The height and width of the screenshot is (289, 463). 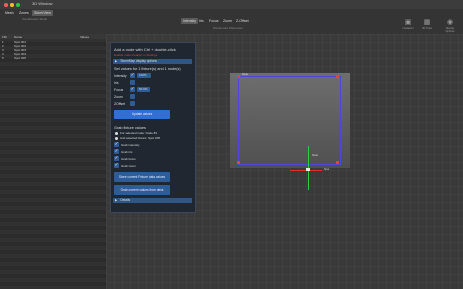 I want to click on details-header: ▶ Details, so click(x=152, y=200).